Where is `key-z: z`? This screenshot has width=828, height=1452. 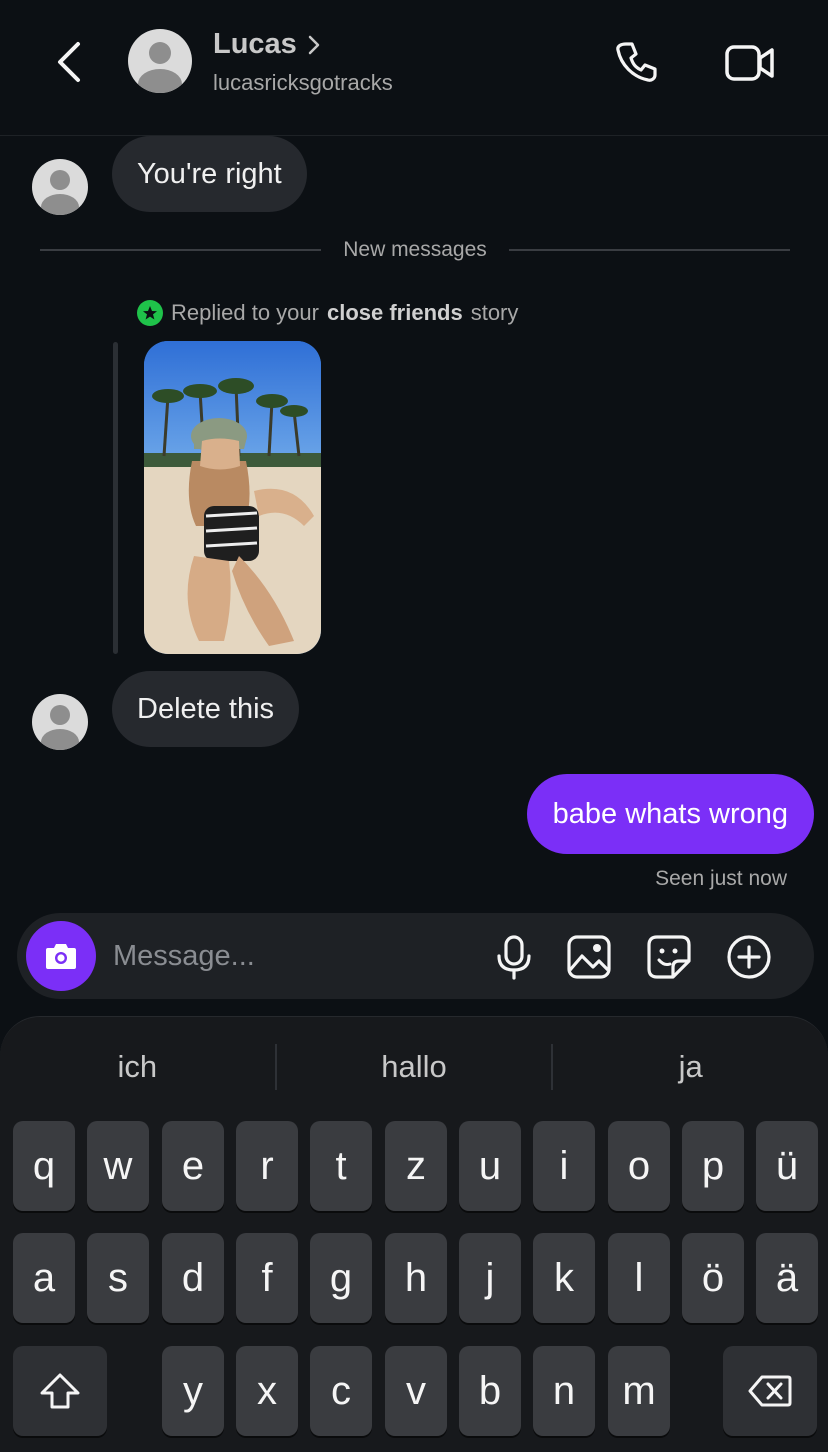 key-z: z is located at coordinates (416, 1166).